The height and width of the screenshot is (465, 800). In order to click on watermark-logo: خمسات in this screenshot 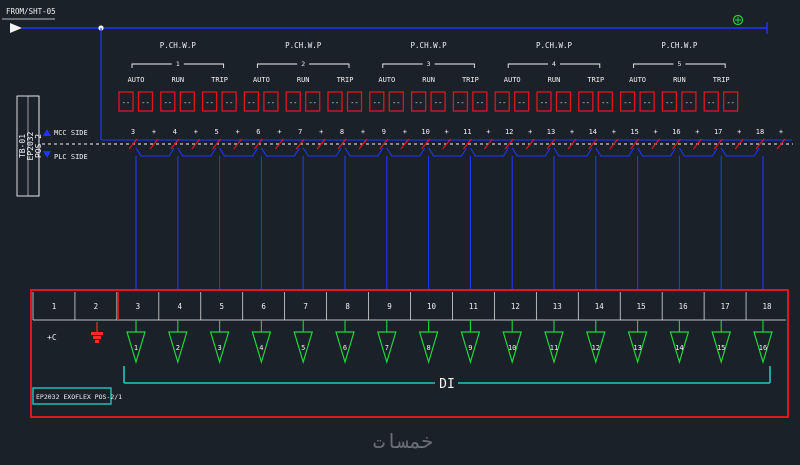, I will do `click(403, 441)`.